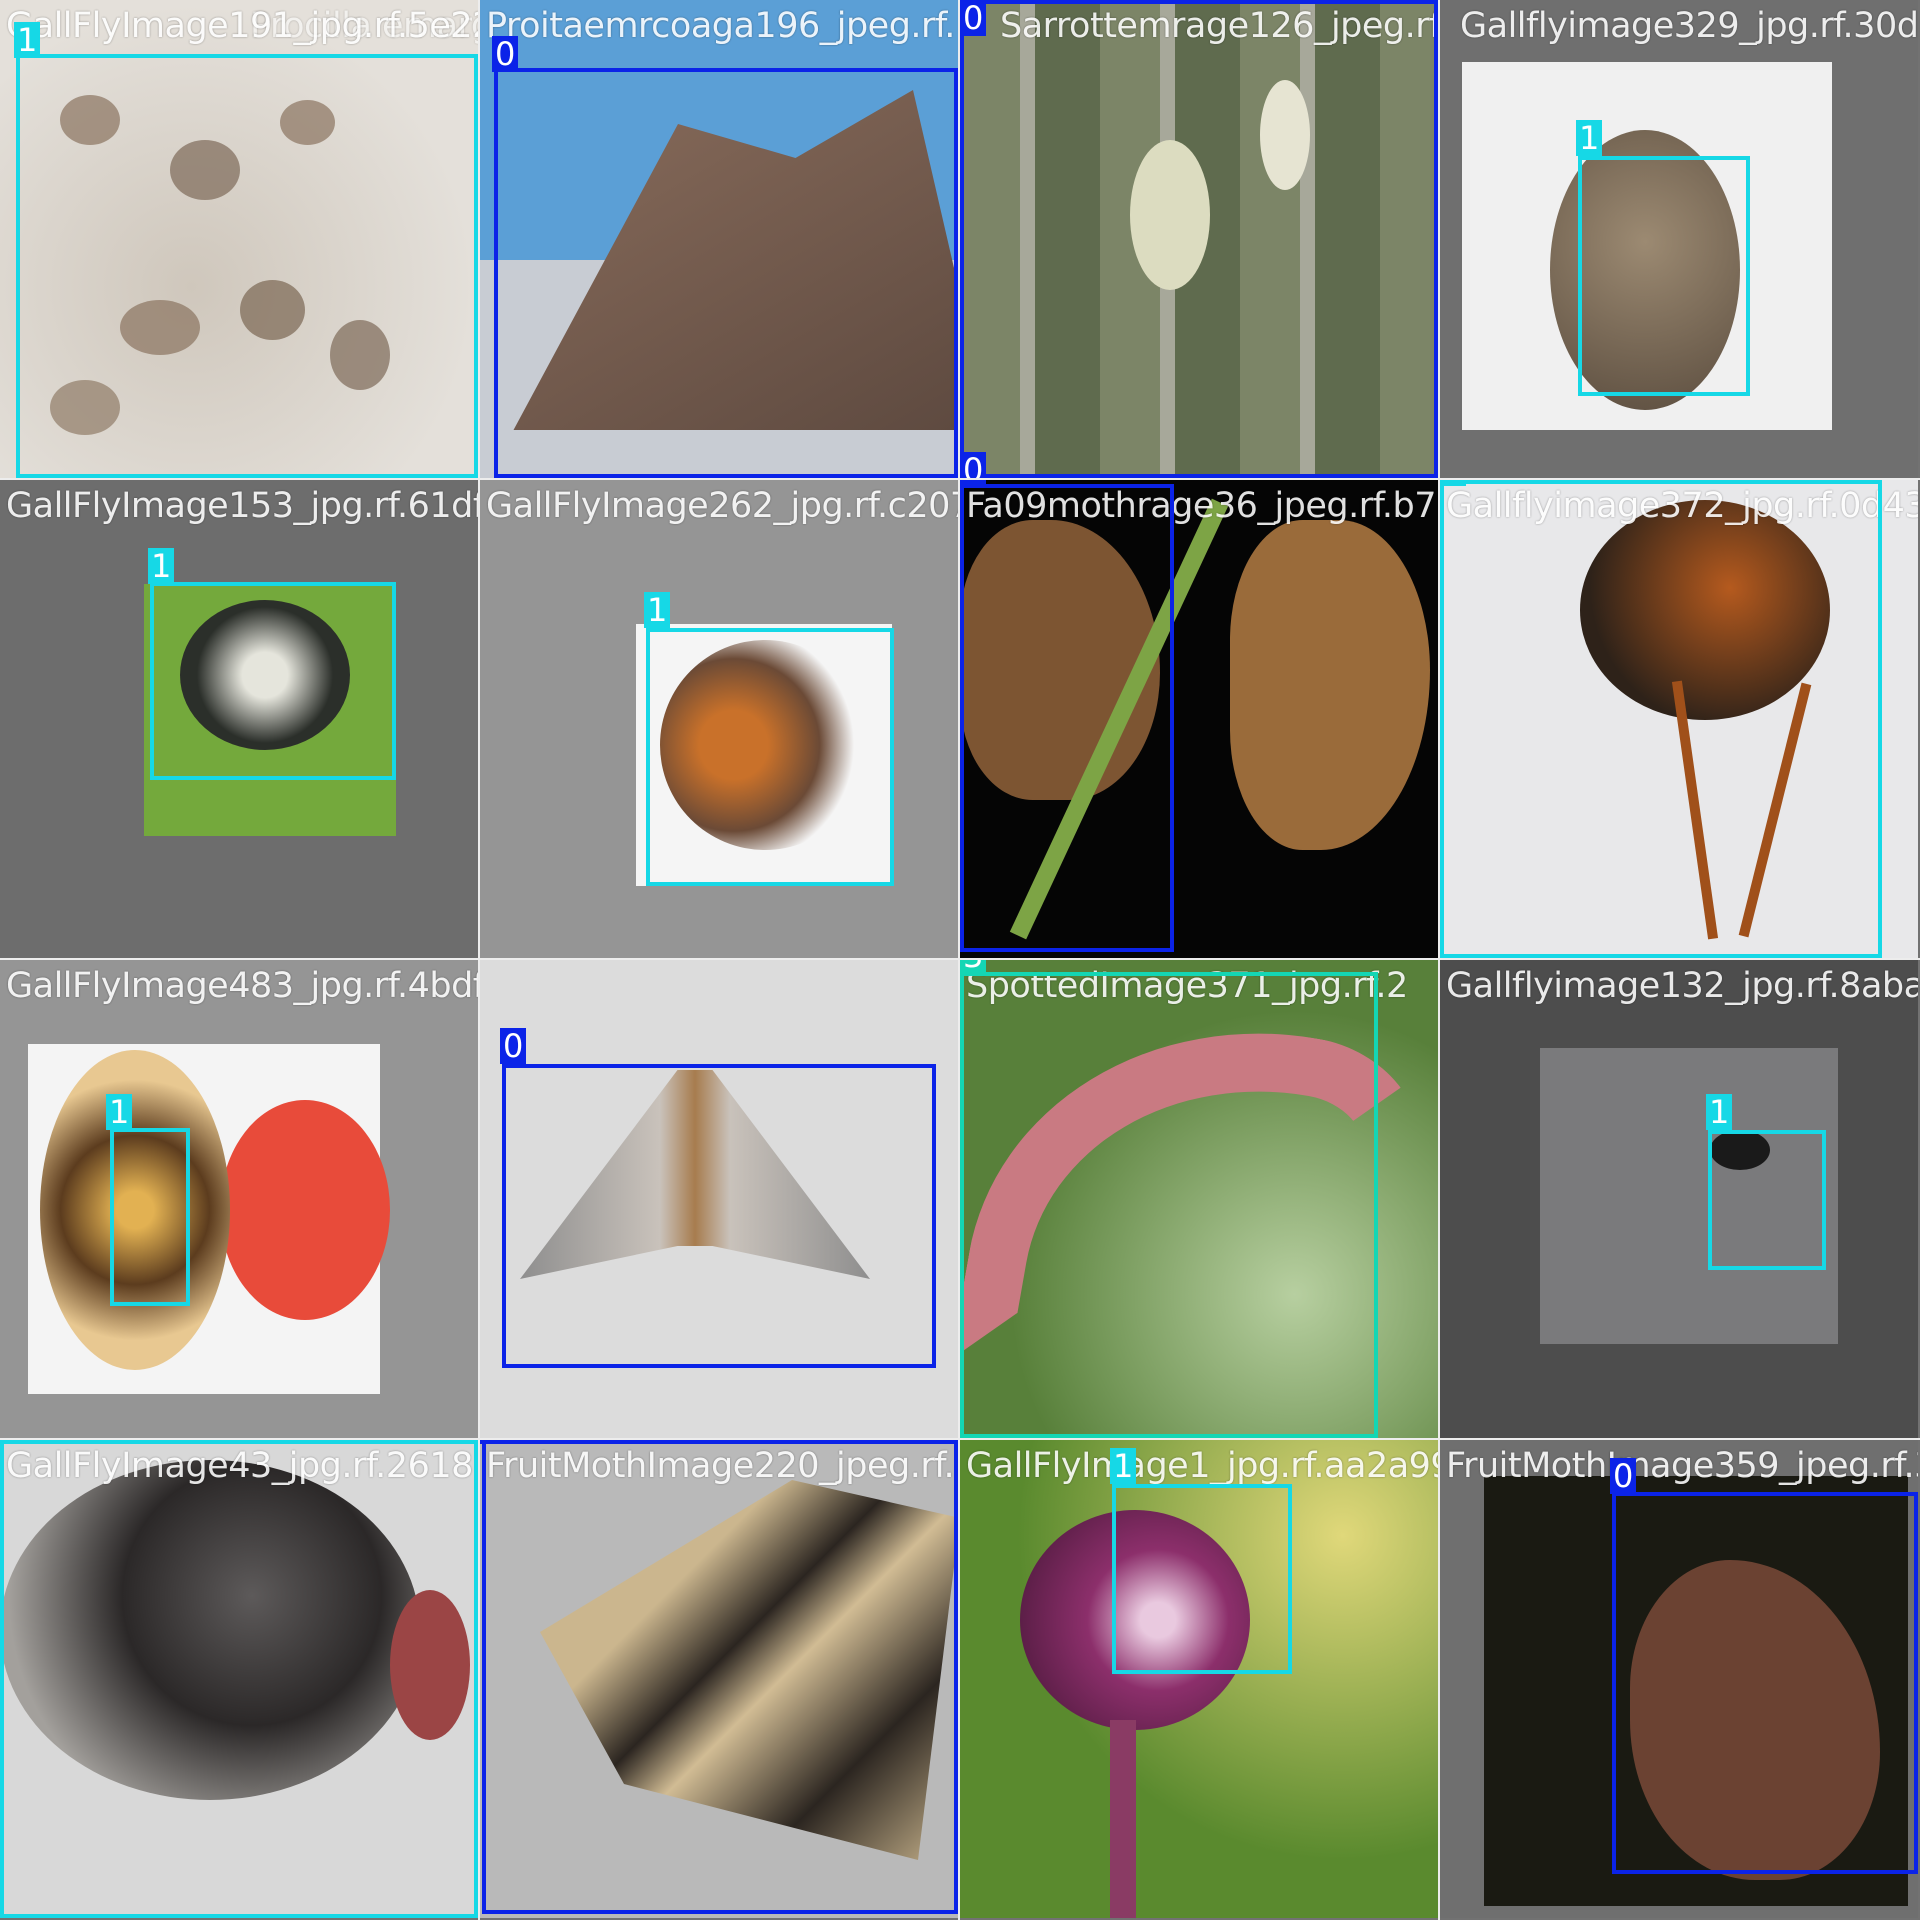 The height and width of the screenshot is (1920, 1920). Describe the element at coordinates (973, 967) in the screenshot. I see `class-label: 3` at that location.